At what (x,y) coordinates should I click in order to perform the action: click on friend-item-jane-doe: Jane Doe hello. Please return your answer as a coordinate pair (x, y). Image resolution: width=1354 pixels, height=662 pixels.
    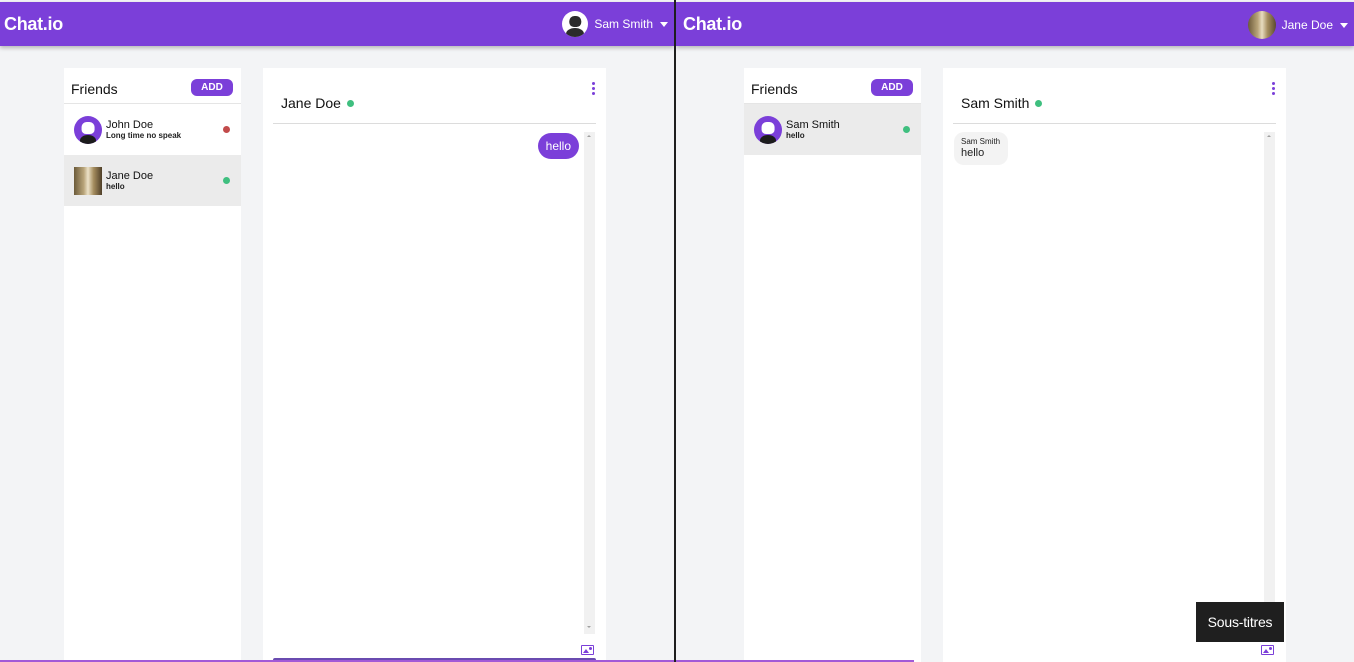
    Looking at the image, I should click on (152, 180).